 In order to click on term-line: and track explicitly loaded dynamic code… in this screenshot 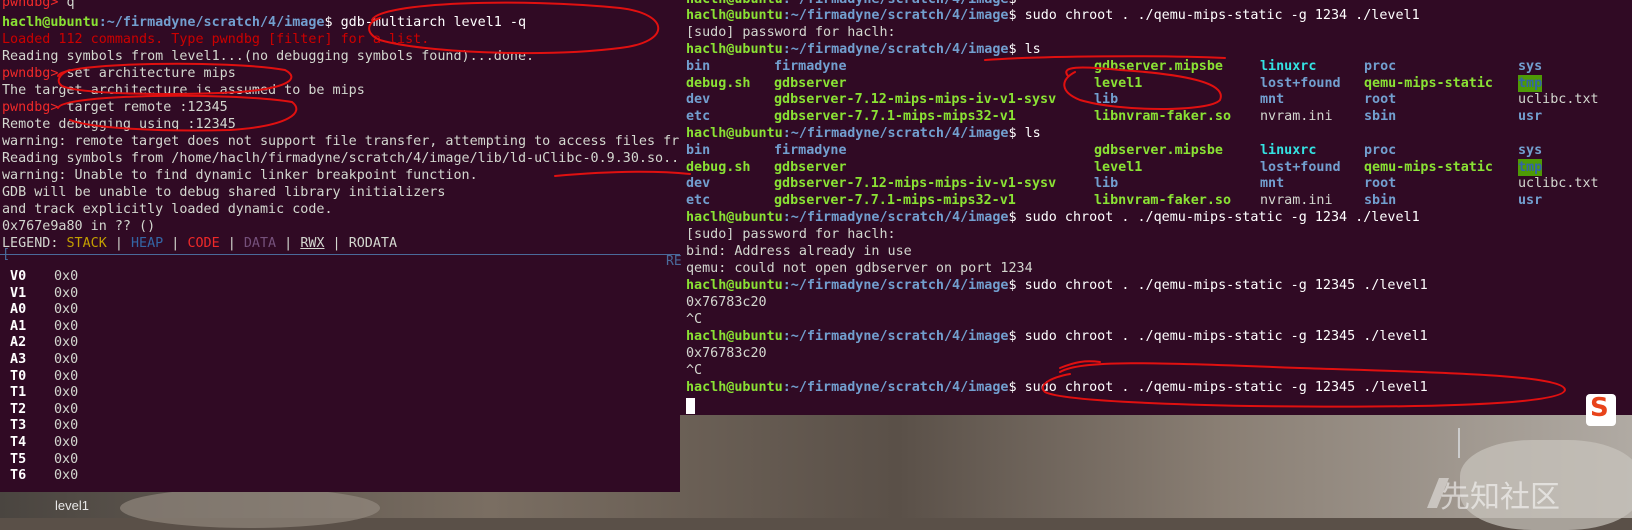, I will do `click(167, 209)`.